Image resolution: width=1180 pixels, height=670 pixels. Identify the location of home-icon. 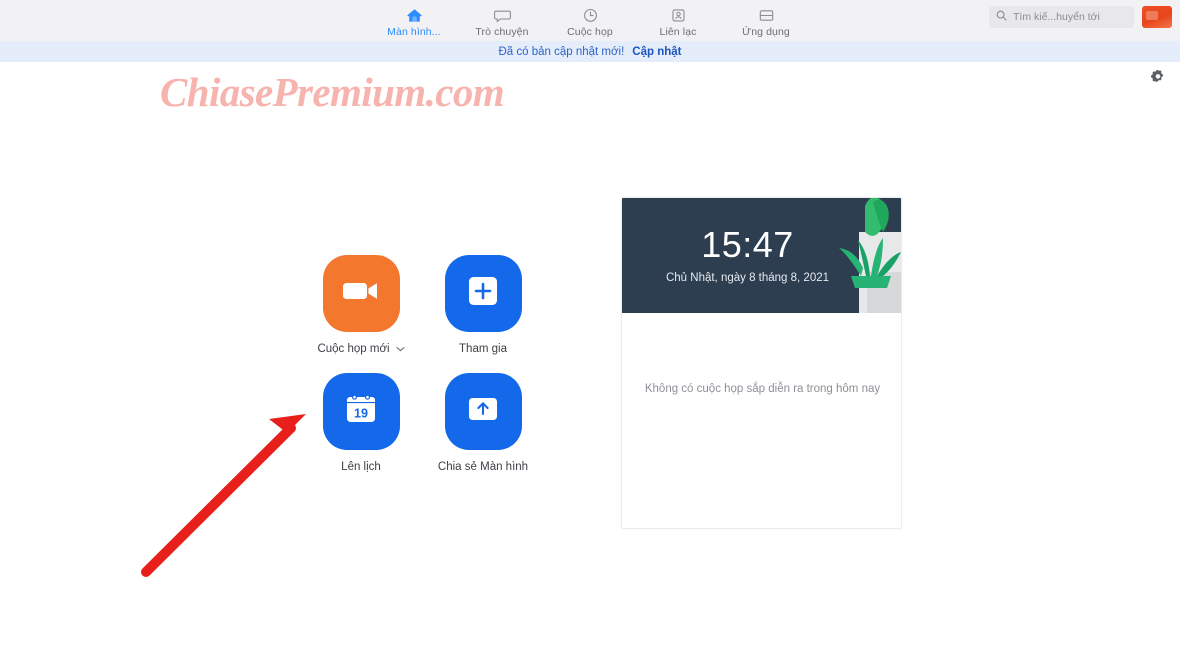
(414, 15).